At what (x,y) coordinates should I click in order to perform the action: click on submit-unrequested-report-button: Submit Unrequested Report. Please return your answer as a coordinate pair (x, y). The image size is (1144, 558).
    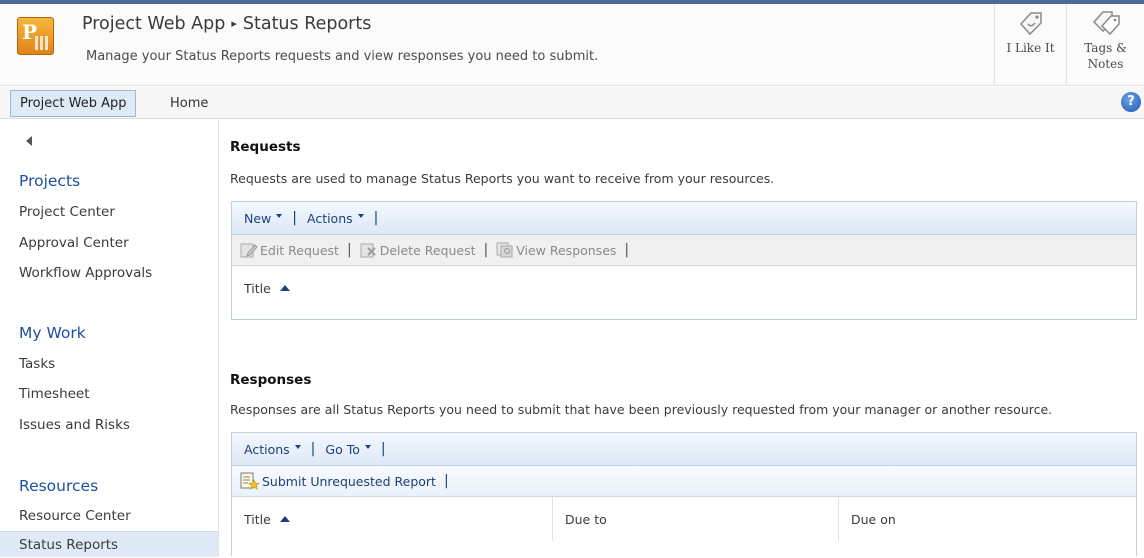
    Looking at the image, I should click on (338, 481).